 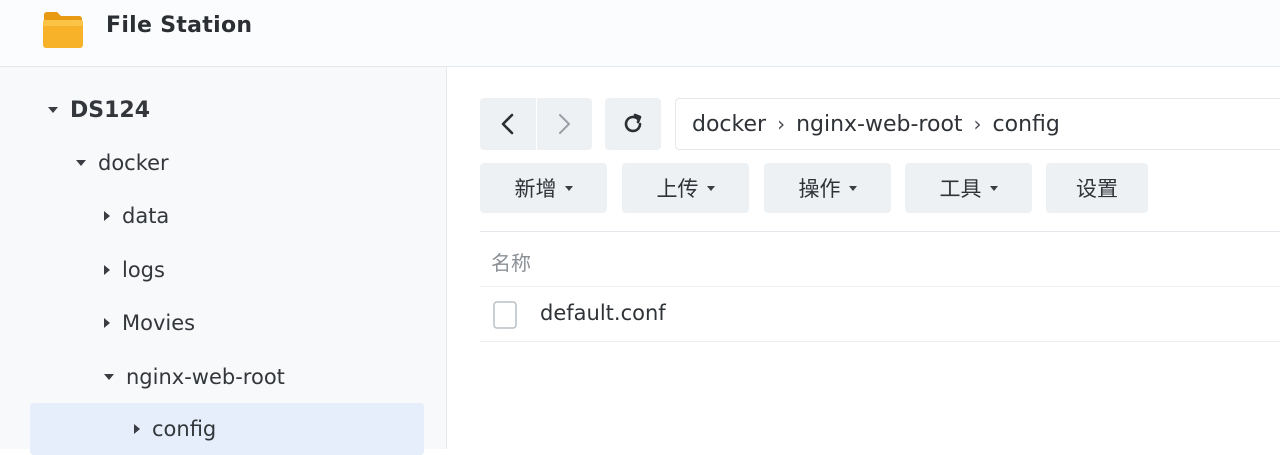 I want to click on title-bar: File Station, so click(x=640, y=33).